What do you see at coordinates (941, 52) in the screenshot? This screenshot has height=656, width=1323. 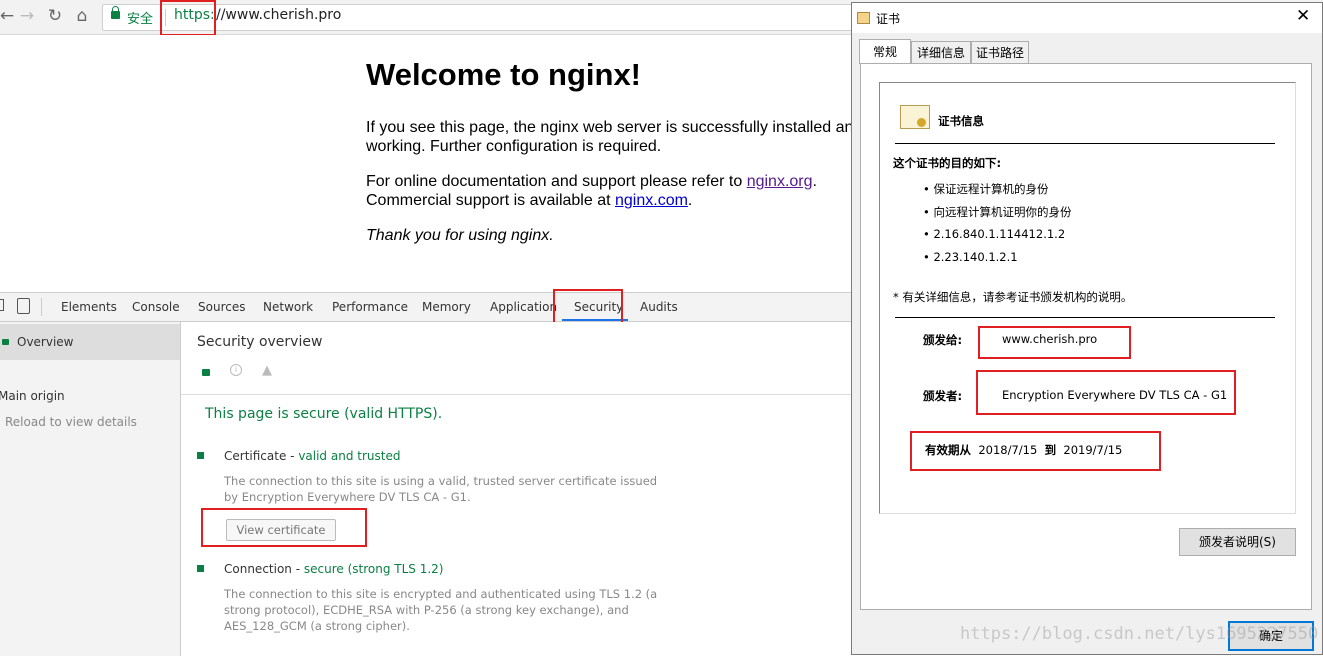 I see `tab-details: 详细信息` at bounding box center [941, 52].